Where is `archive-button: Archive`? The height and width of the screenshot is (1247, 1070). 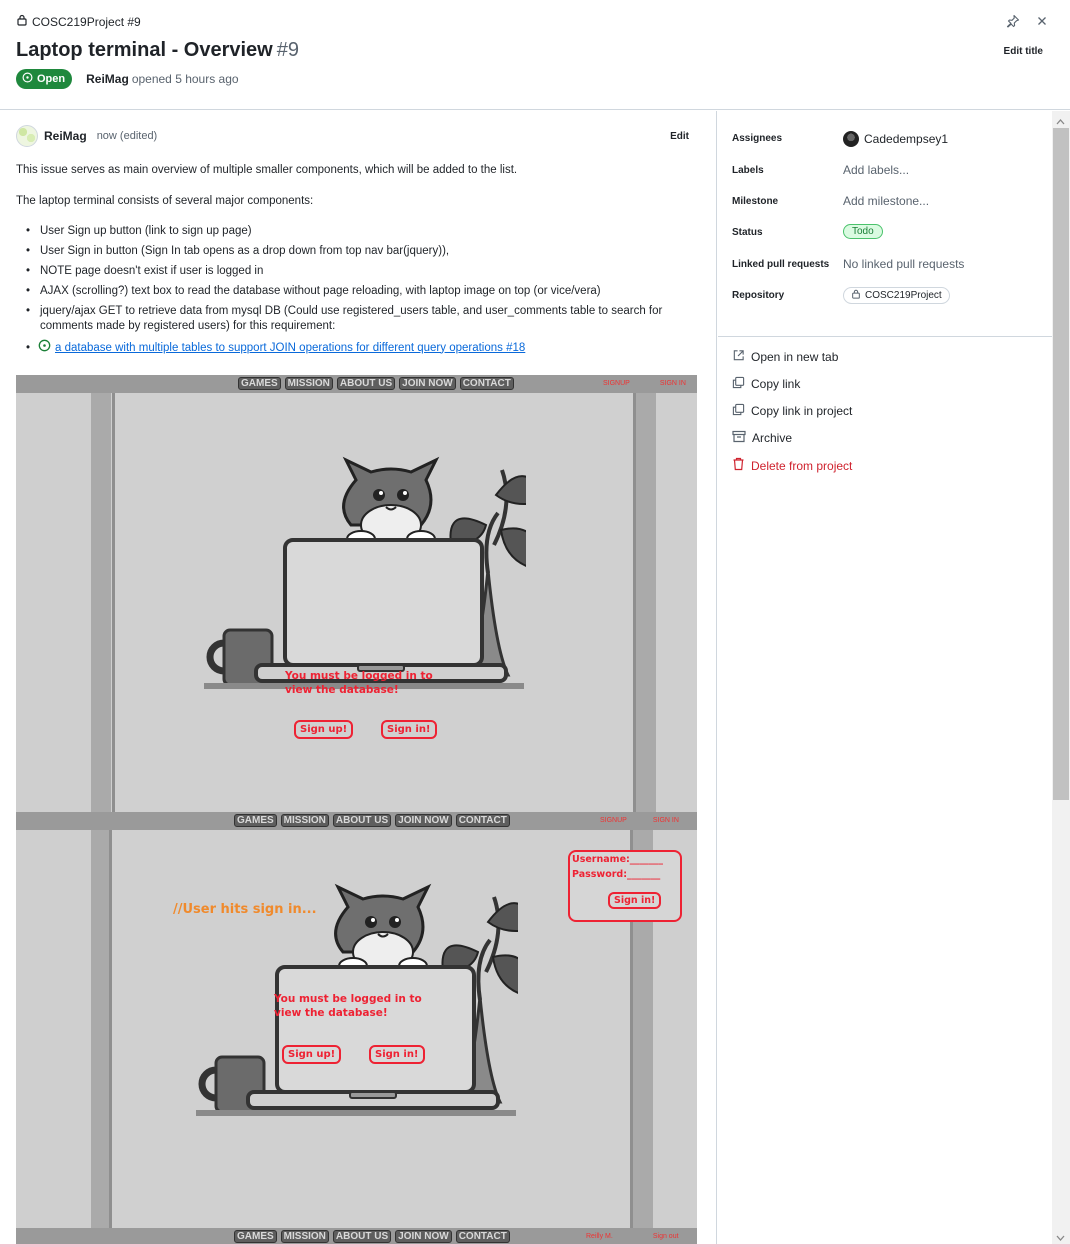
archive-button: Archive is located at coordinates (762, 438).